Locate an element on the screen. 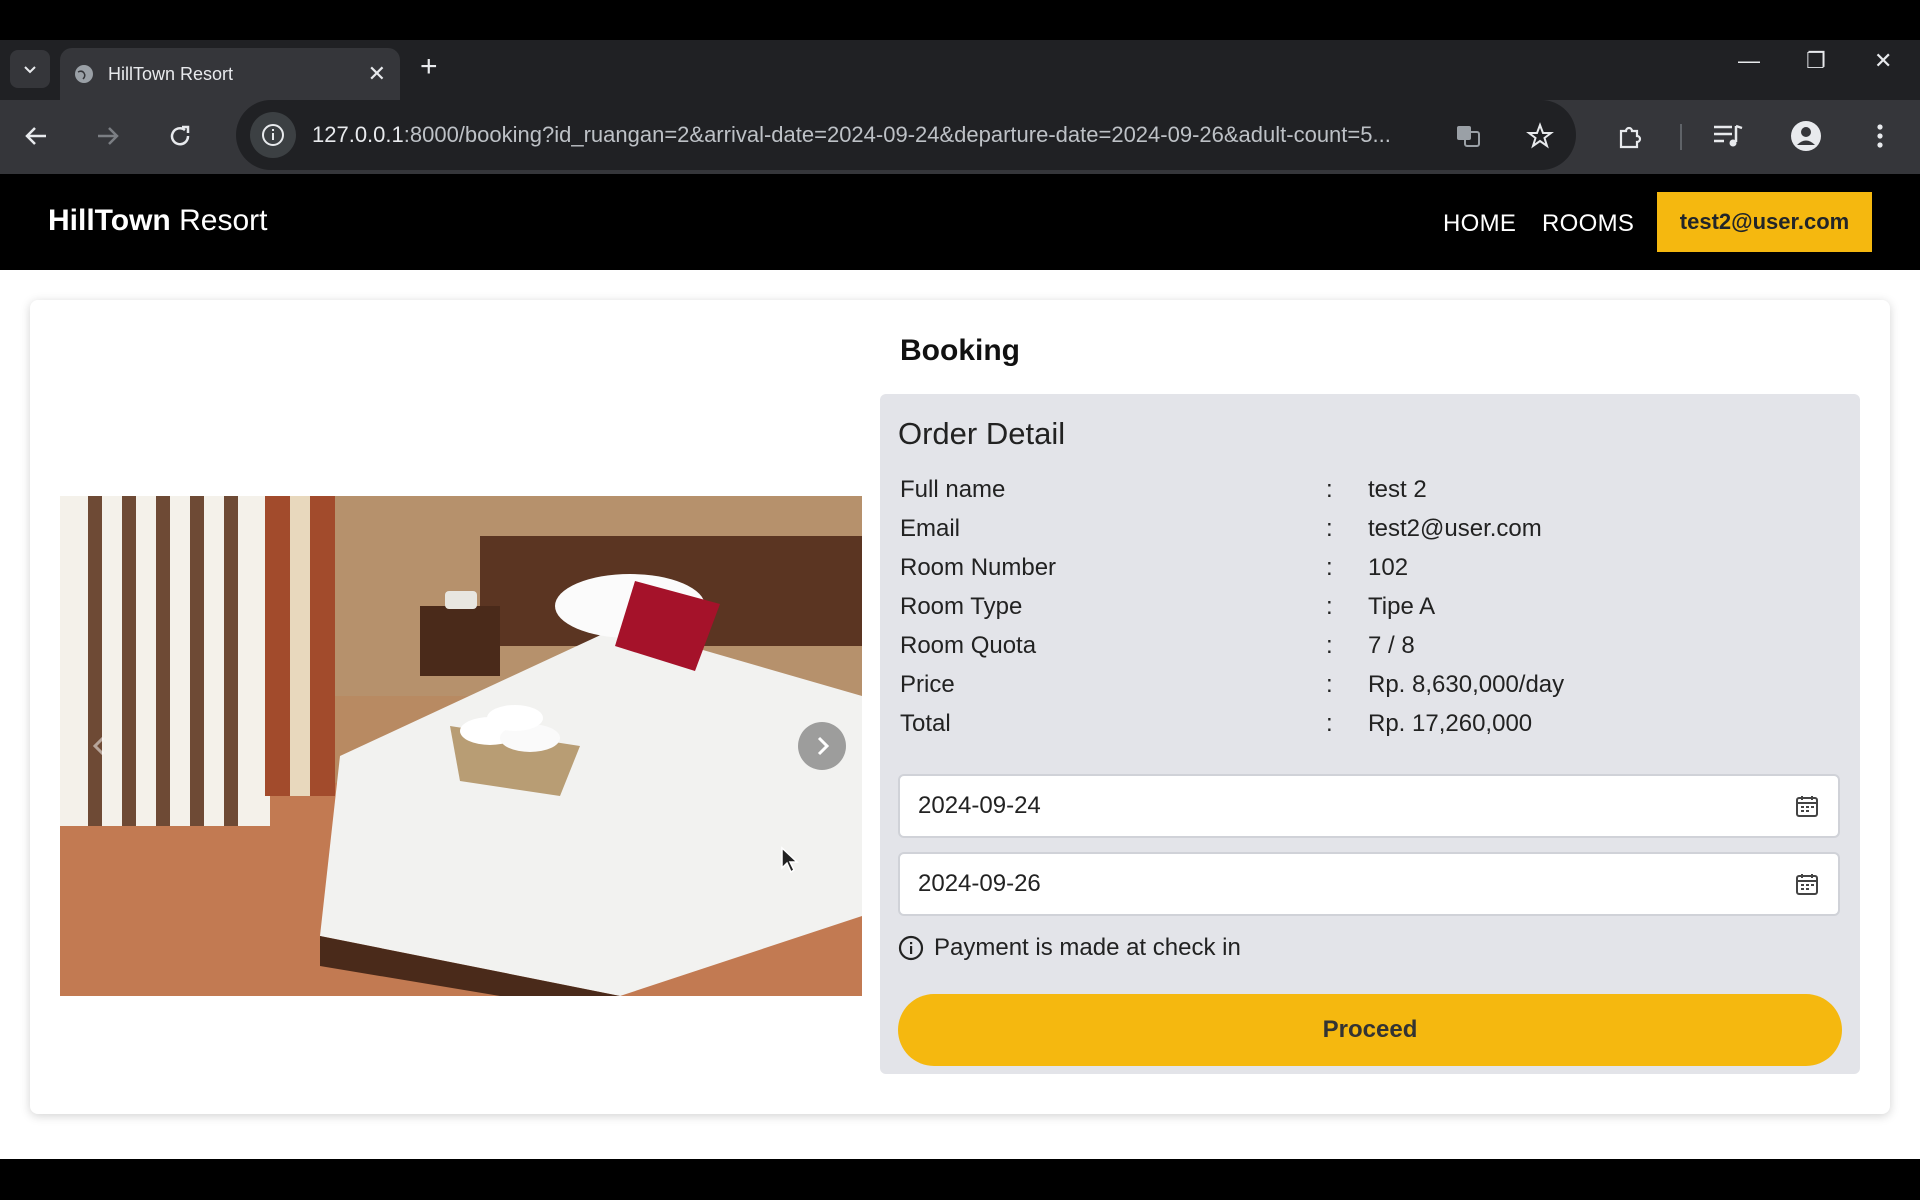 This screenshot has height=1200, width=1920. translate-button is located at coordinates (1468, 136).